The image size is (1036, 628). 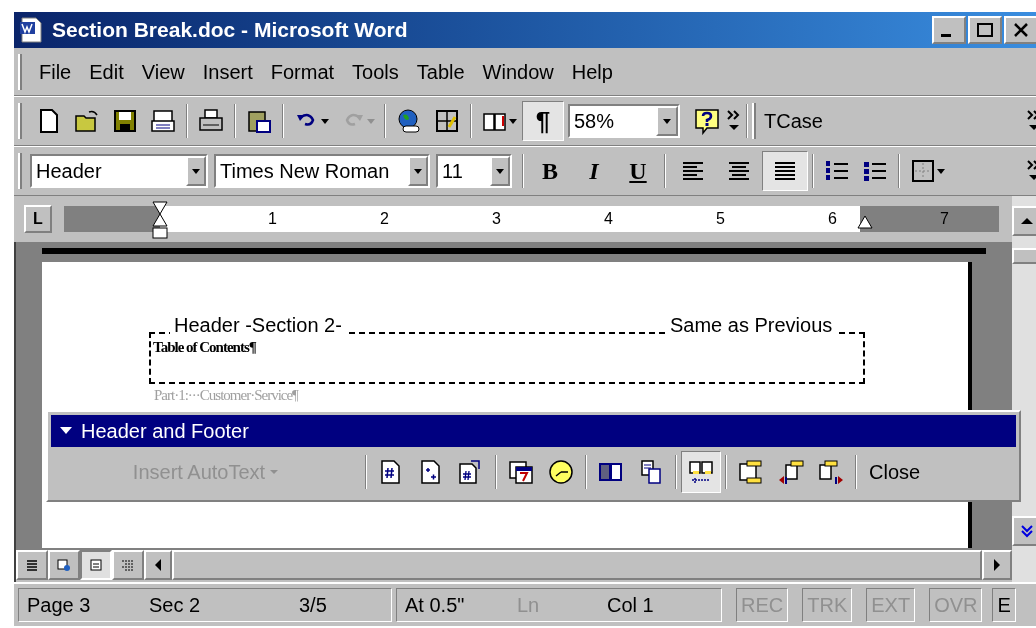 I want to click on language-indicator: E, so click(x=1004, y=605).